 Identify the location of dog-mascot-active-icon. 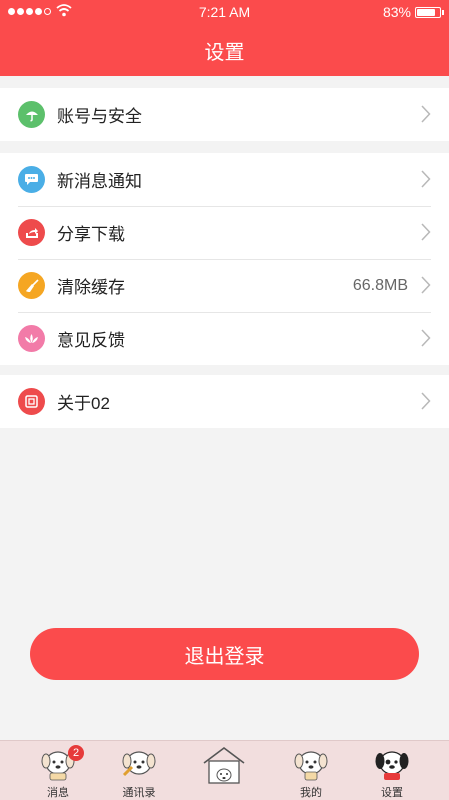
(392, 765).